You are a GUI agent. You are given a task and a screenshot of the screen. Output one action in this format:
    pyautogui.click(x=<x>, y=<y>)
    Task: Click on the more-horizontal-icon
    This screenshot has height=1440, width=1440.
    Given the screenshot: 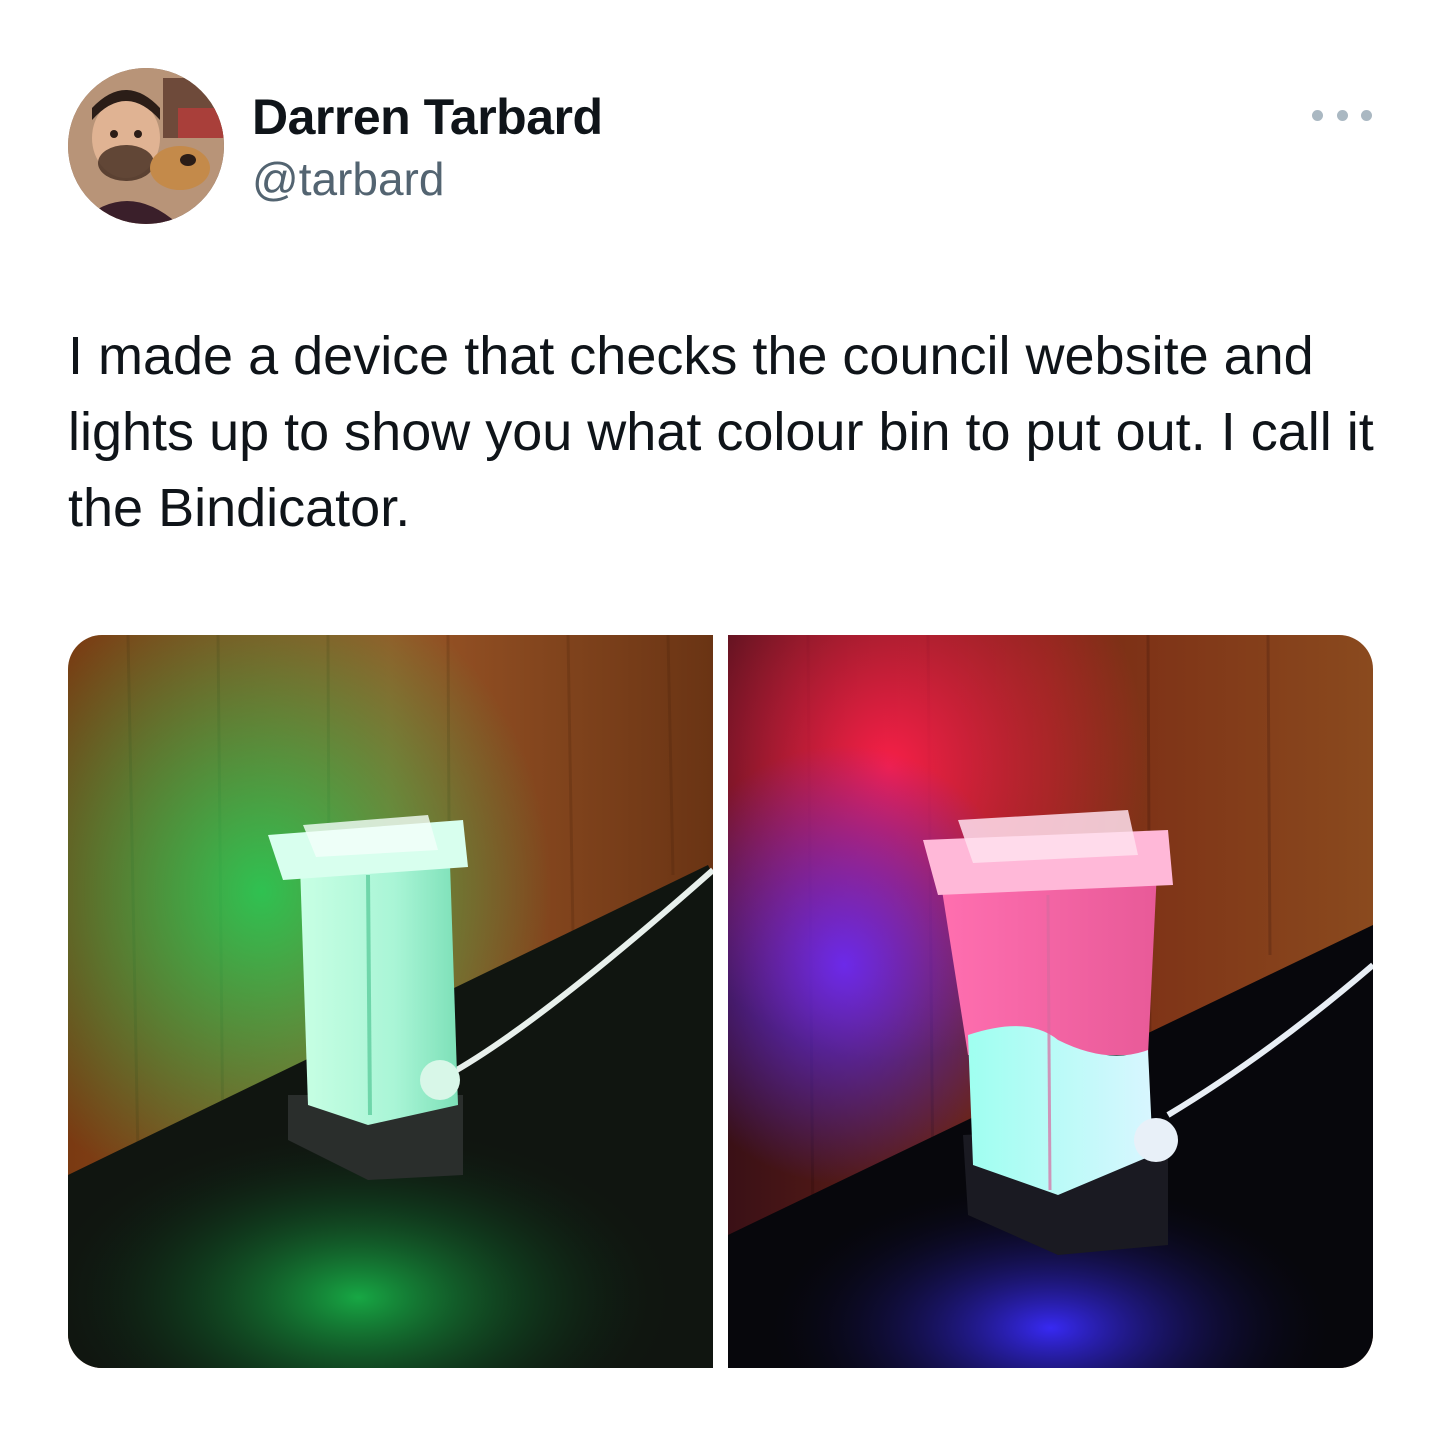 What is the action you would take?
    pyautogui.click(x=1317, y=115)
    